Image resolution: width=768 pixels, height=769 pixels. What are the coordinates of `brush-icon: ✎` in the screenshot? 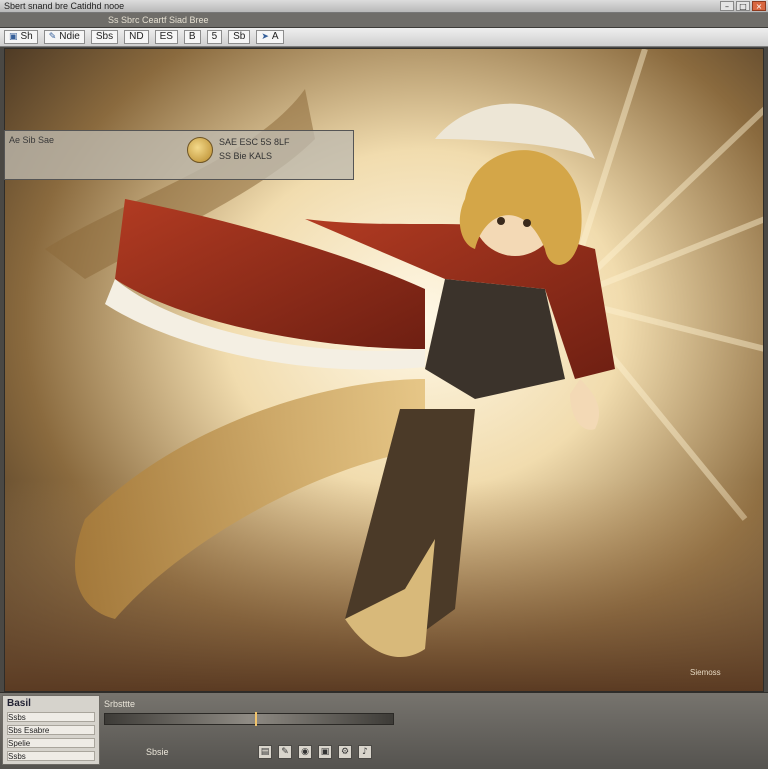 It's located at (285, 752).